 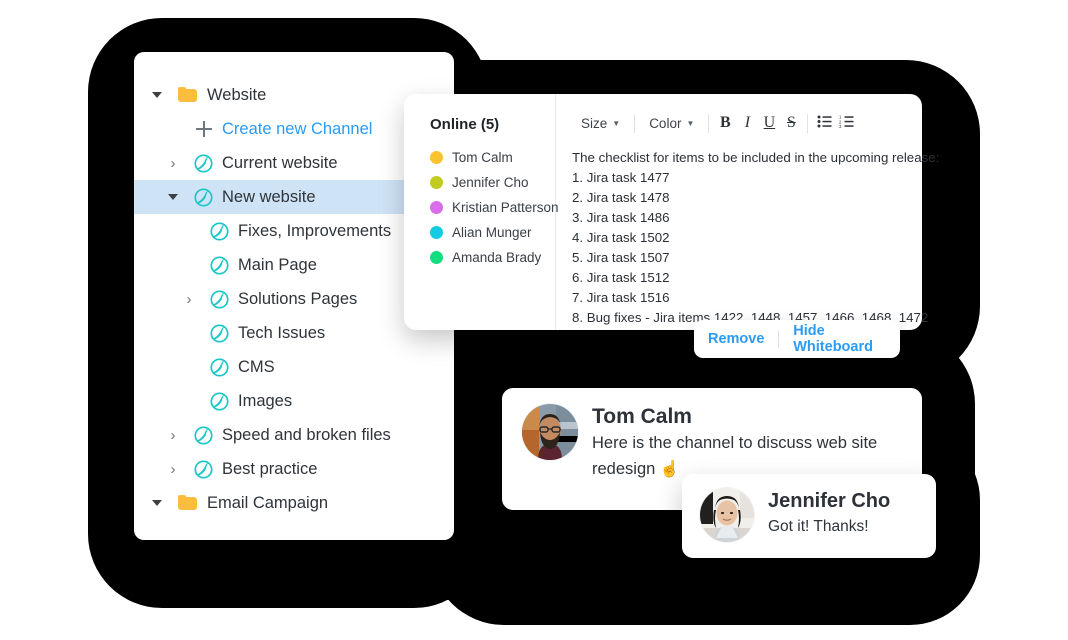 What do you see at coordinates (268, 502) in the screenshot?
I see `tree-item-label: Email Campaign` at bounding box center [268, 502].